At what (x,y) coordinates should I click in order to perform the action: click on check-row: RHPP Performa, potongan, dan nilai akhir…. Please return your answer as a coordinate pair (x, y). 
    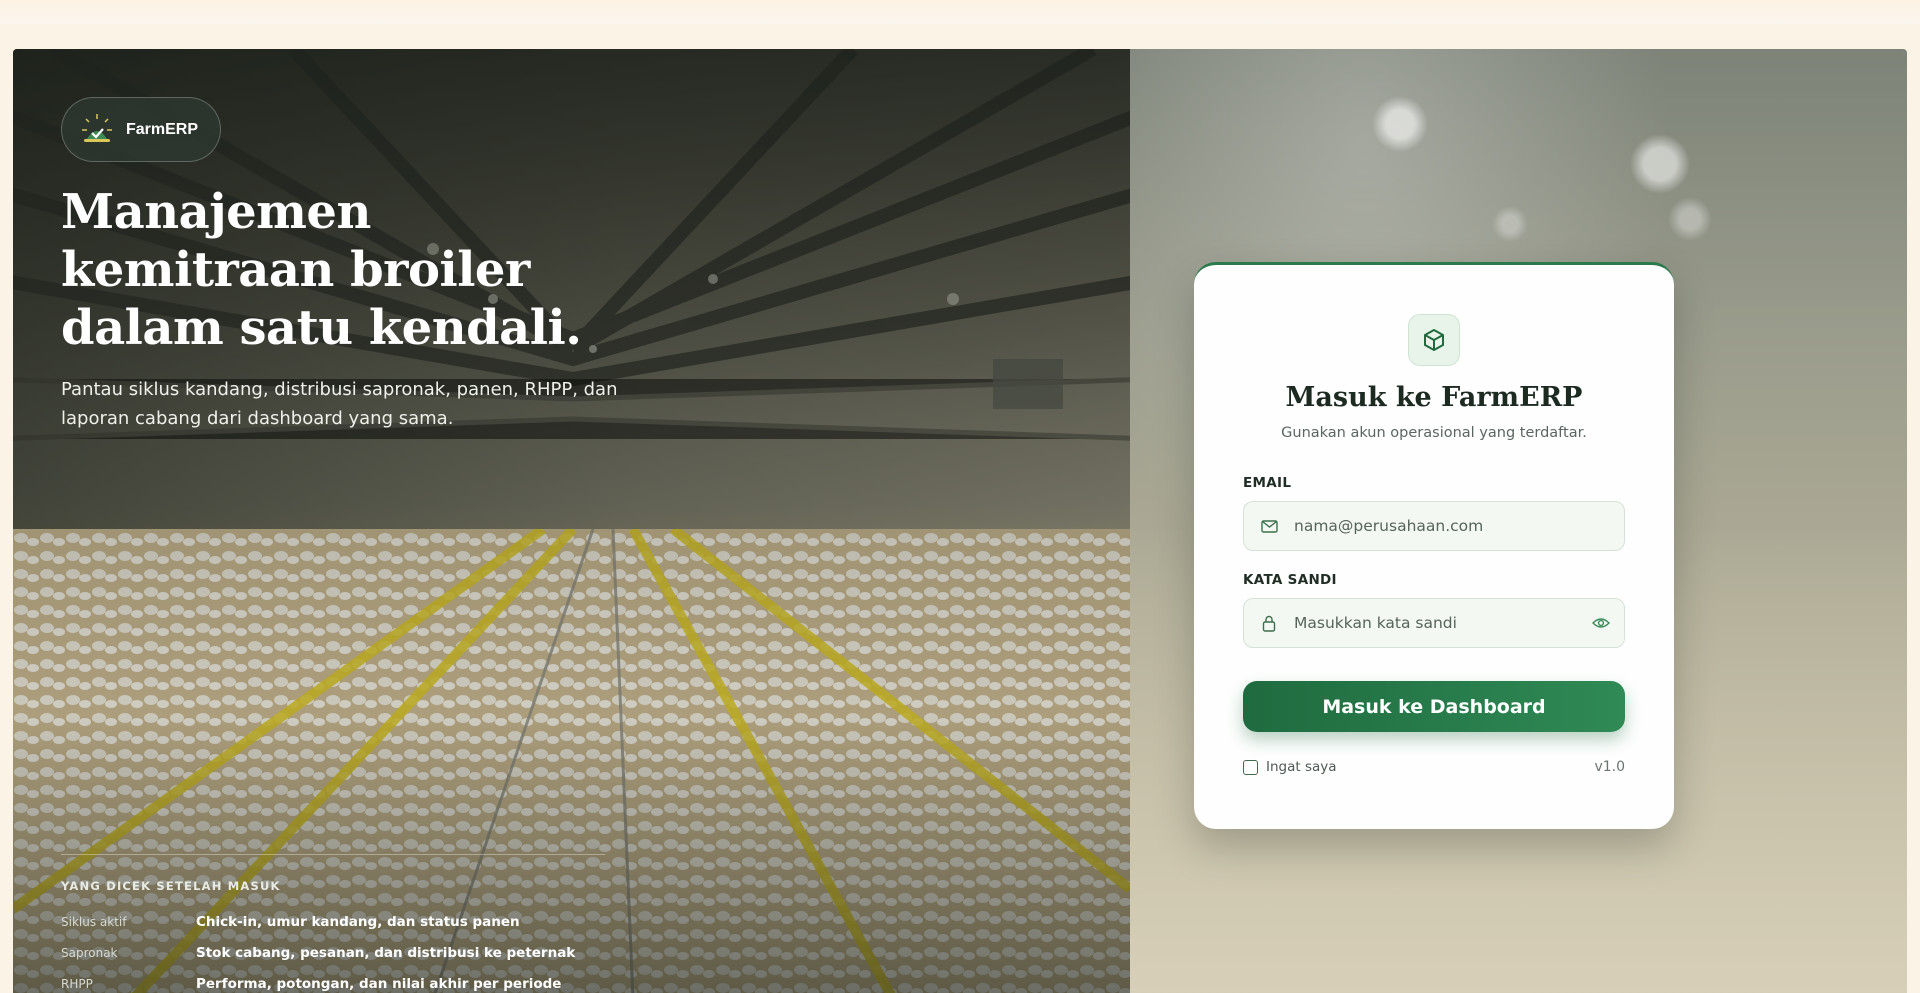
    Looking at the image, I should click on (333, 980).